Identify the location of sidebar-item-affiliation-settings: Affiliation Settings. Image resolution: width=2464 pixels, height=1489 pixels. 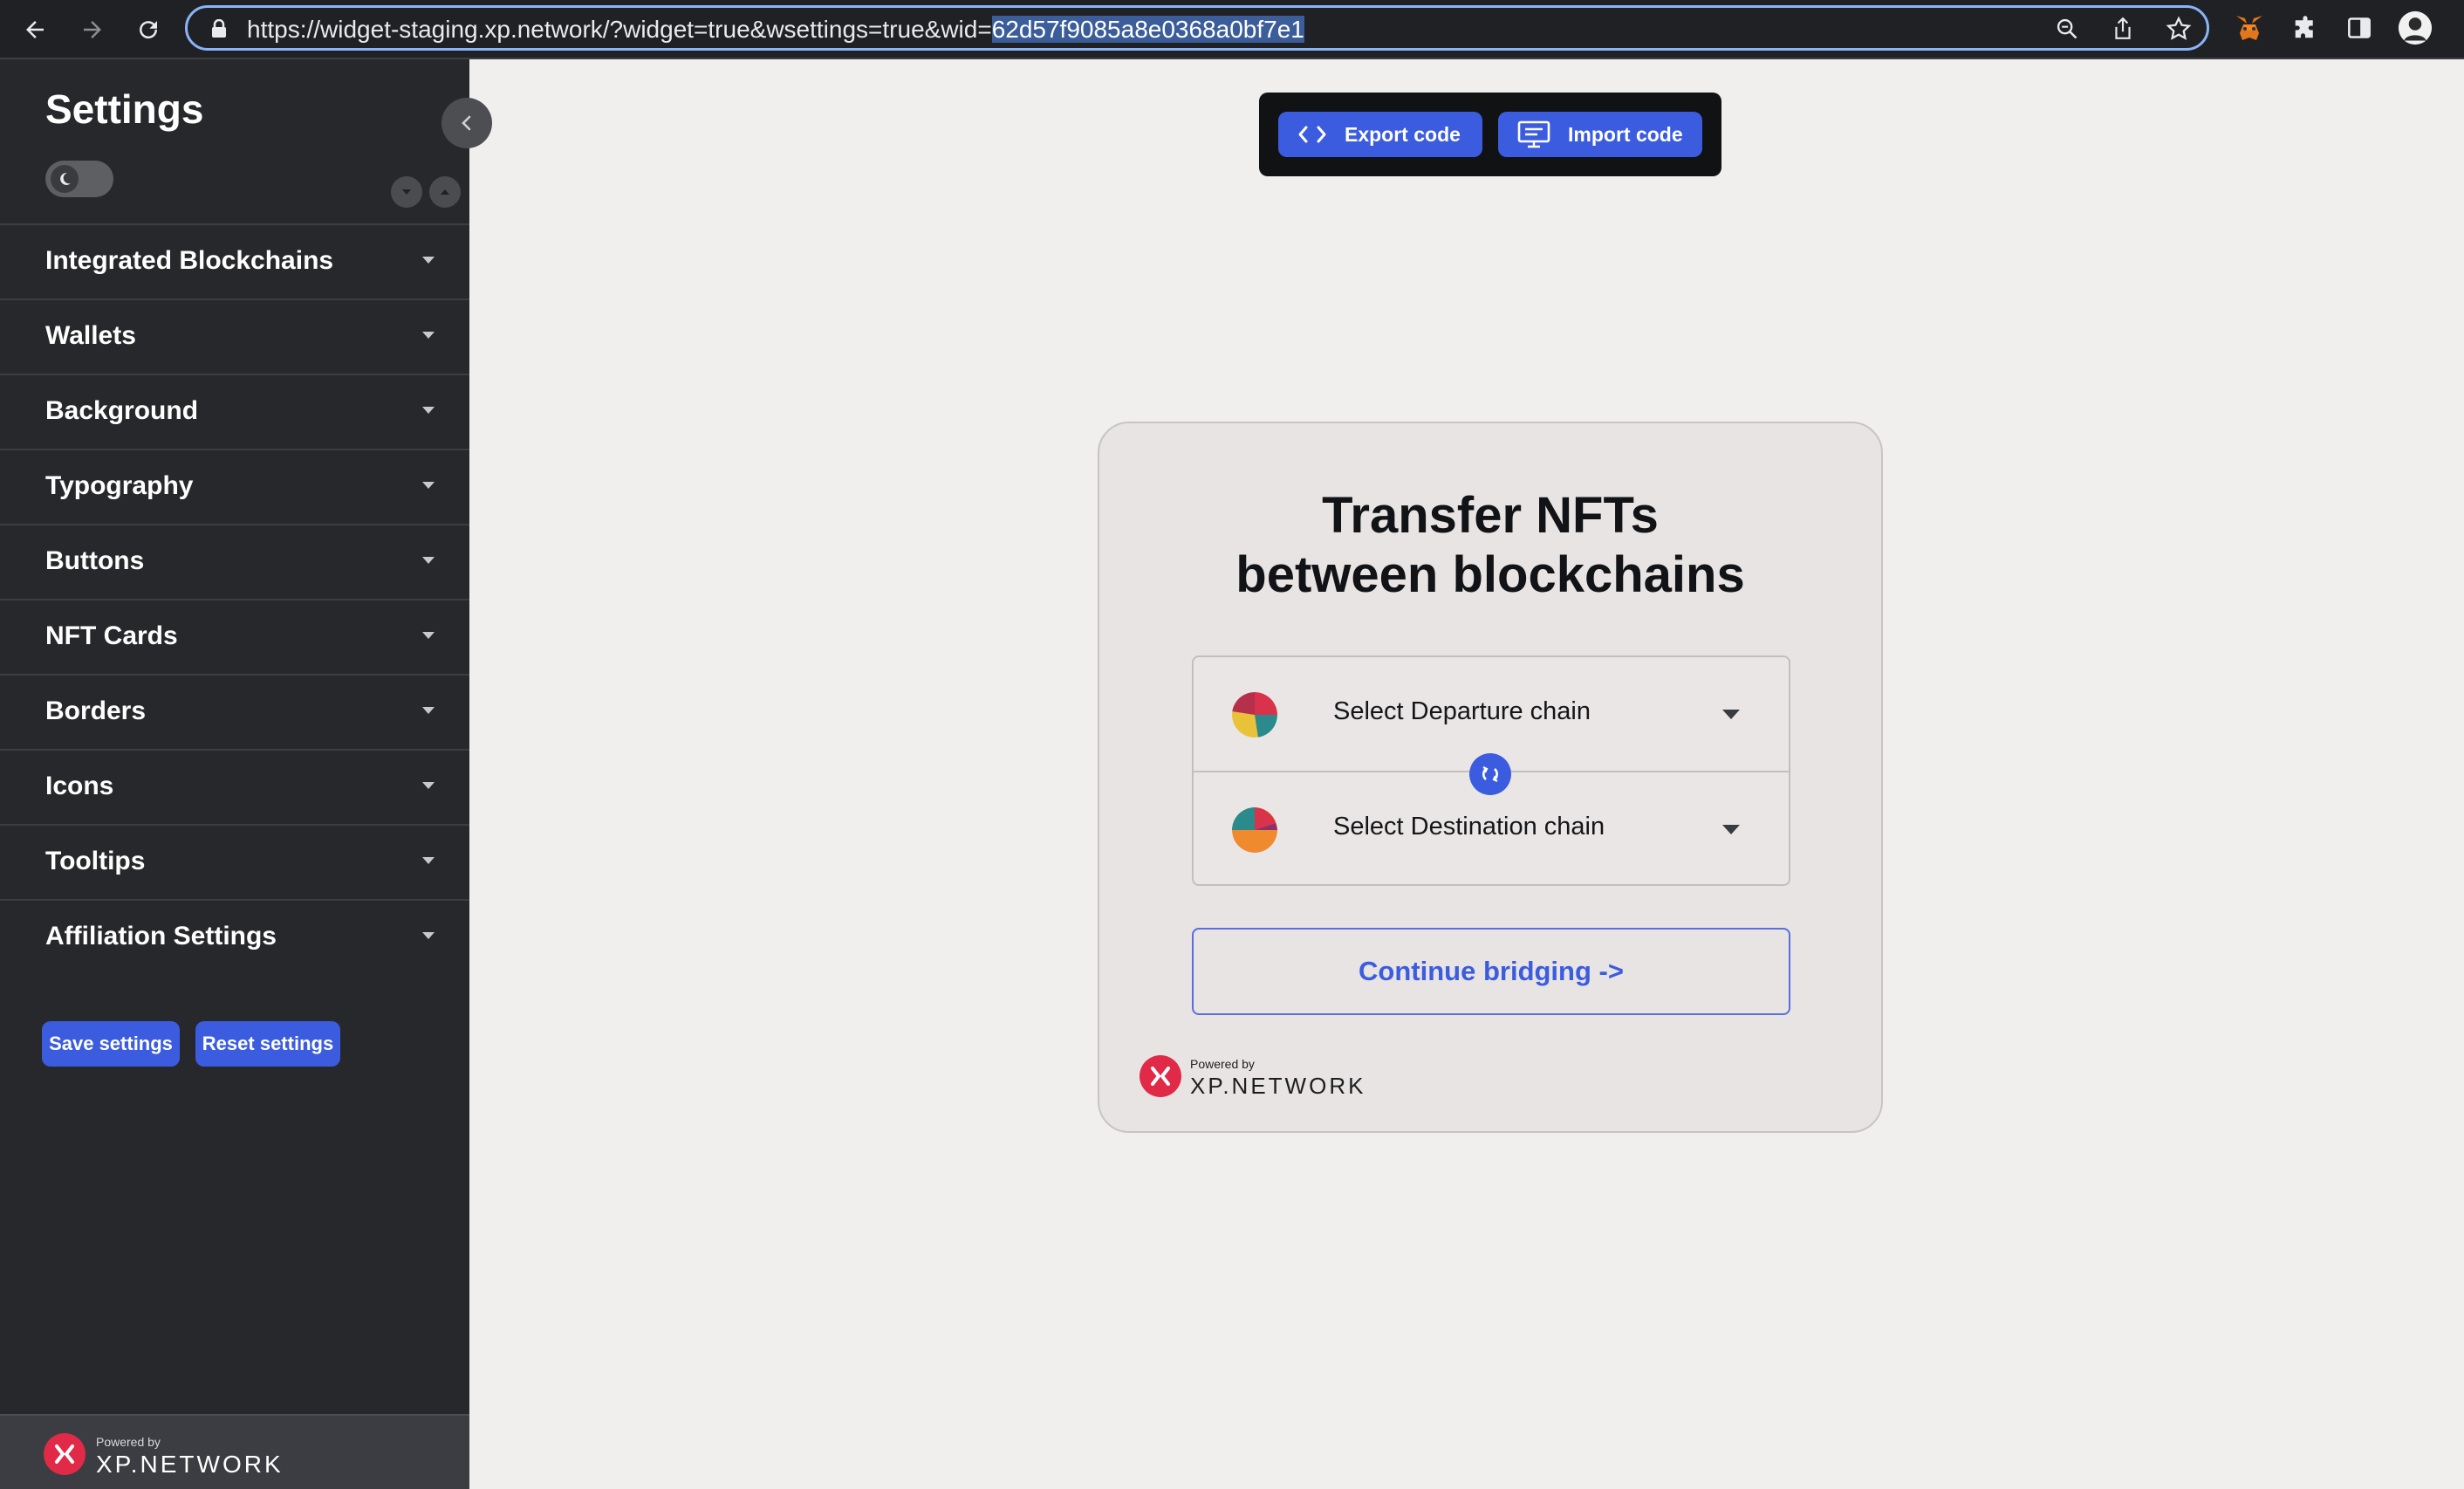
(234, 936).